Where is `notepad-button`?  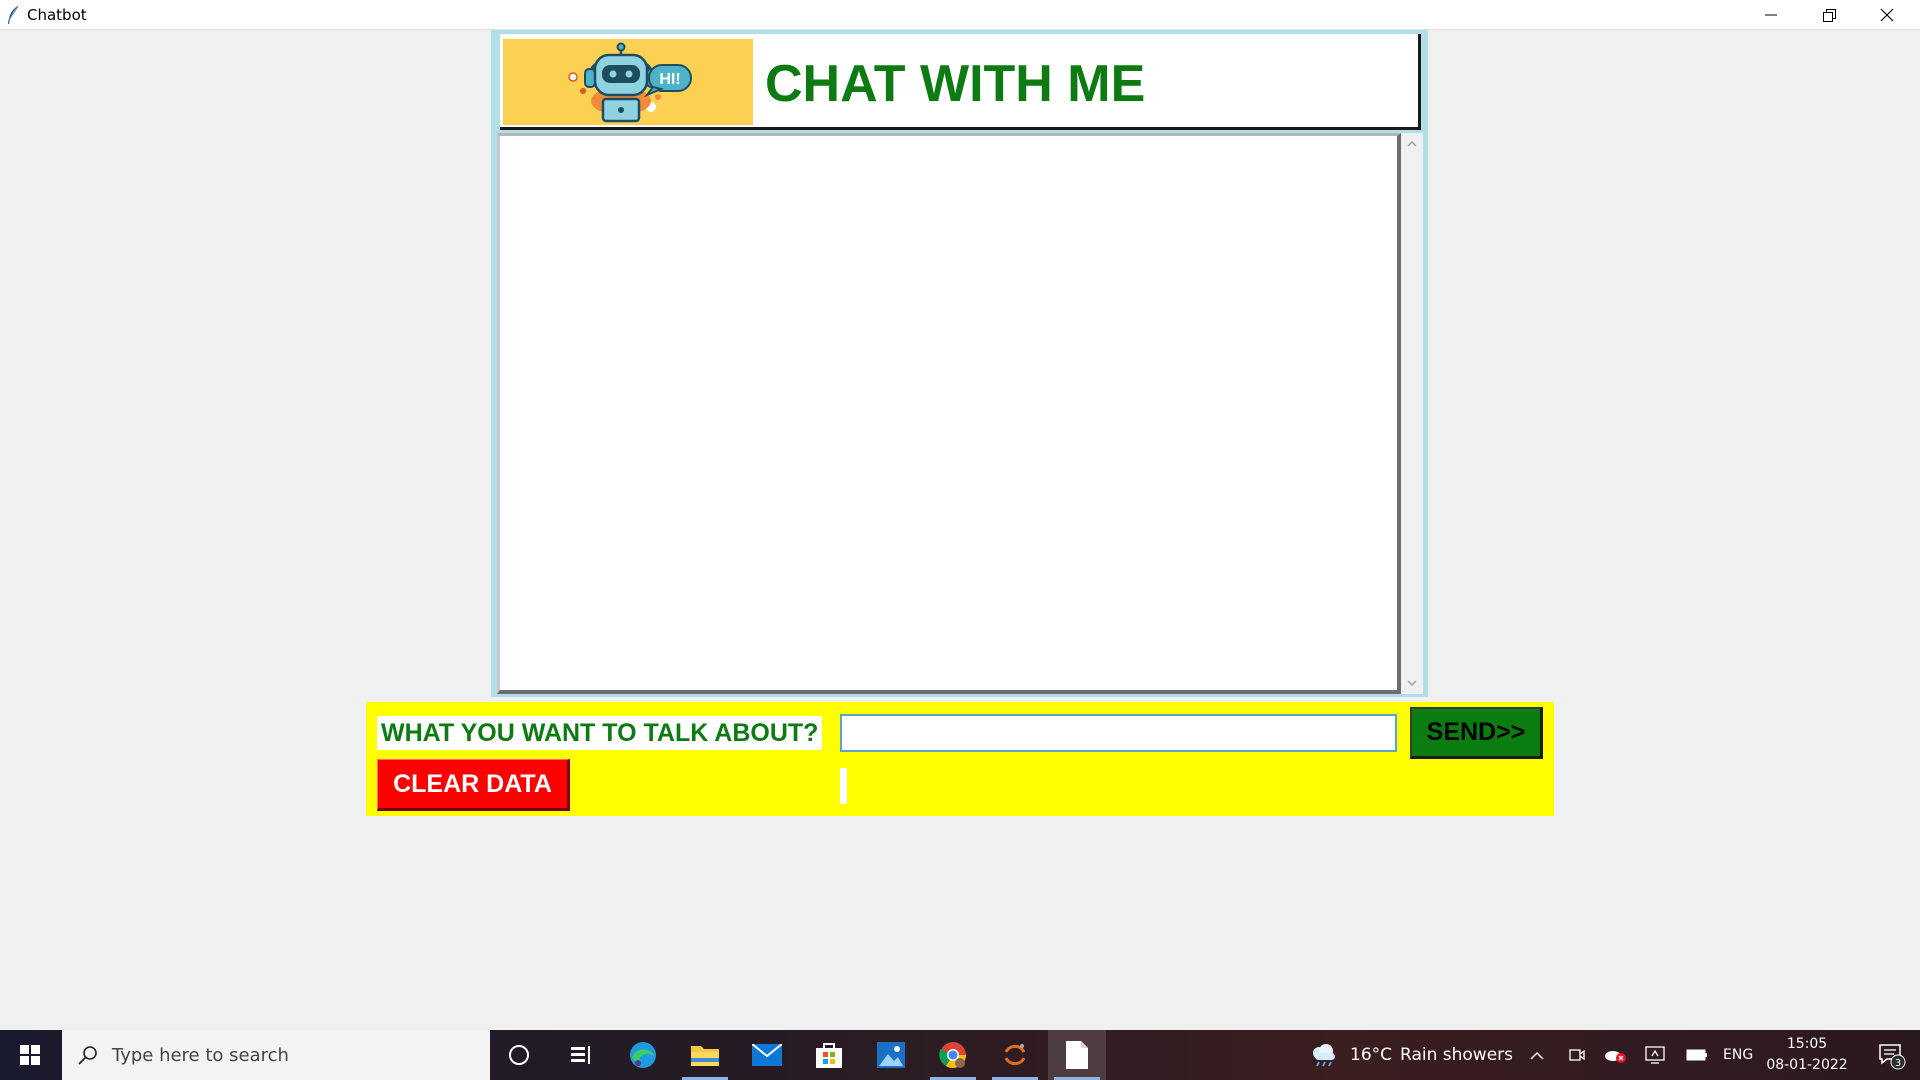 notepad-button is located at coordinates (1077, 1055).